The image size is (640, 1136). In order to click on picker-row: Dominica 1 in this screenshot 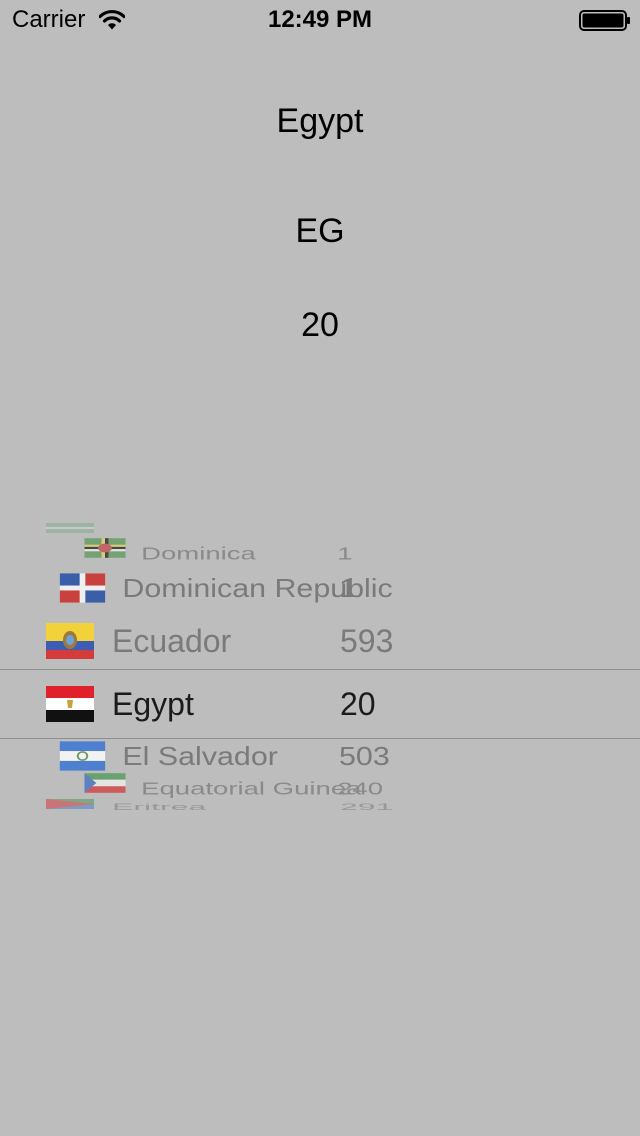, I will do `click(320, 549)`.